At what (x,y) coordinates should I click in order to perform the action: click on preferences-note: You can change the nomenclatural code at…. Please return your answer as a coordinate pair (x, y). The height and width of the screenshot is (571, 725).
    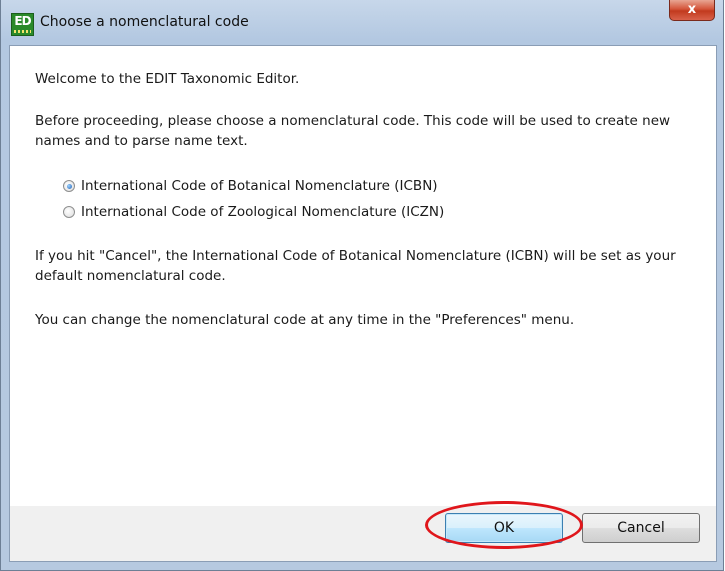
    Looking at the image, I should click on (305, 320).